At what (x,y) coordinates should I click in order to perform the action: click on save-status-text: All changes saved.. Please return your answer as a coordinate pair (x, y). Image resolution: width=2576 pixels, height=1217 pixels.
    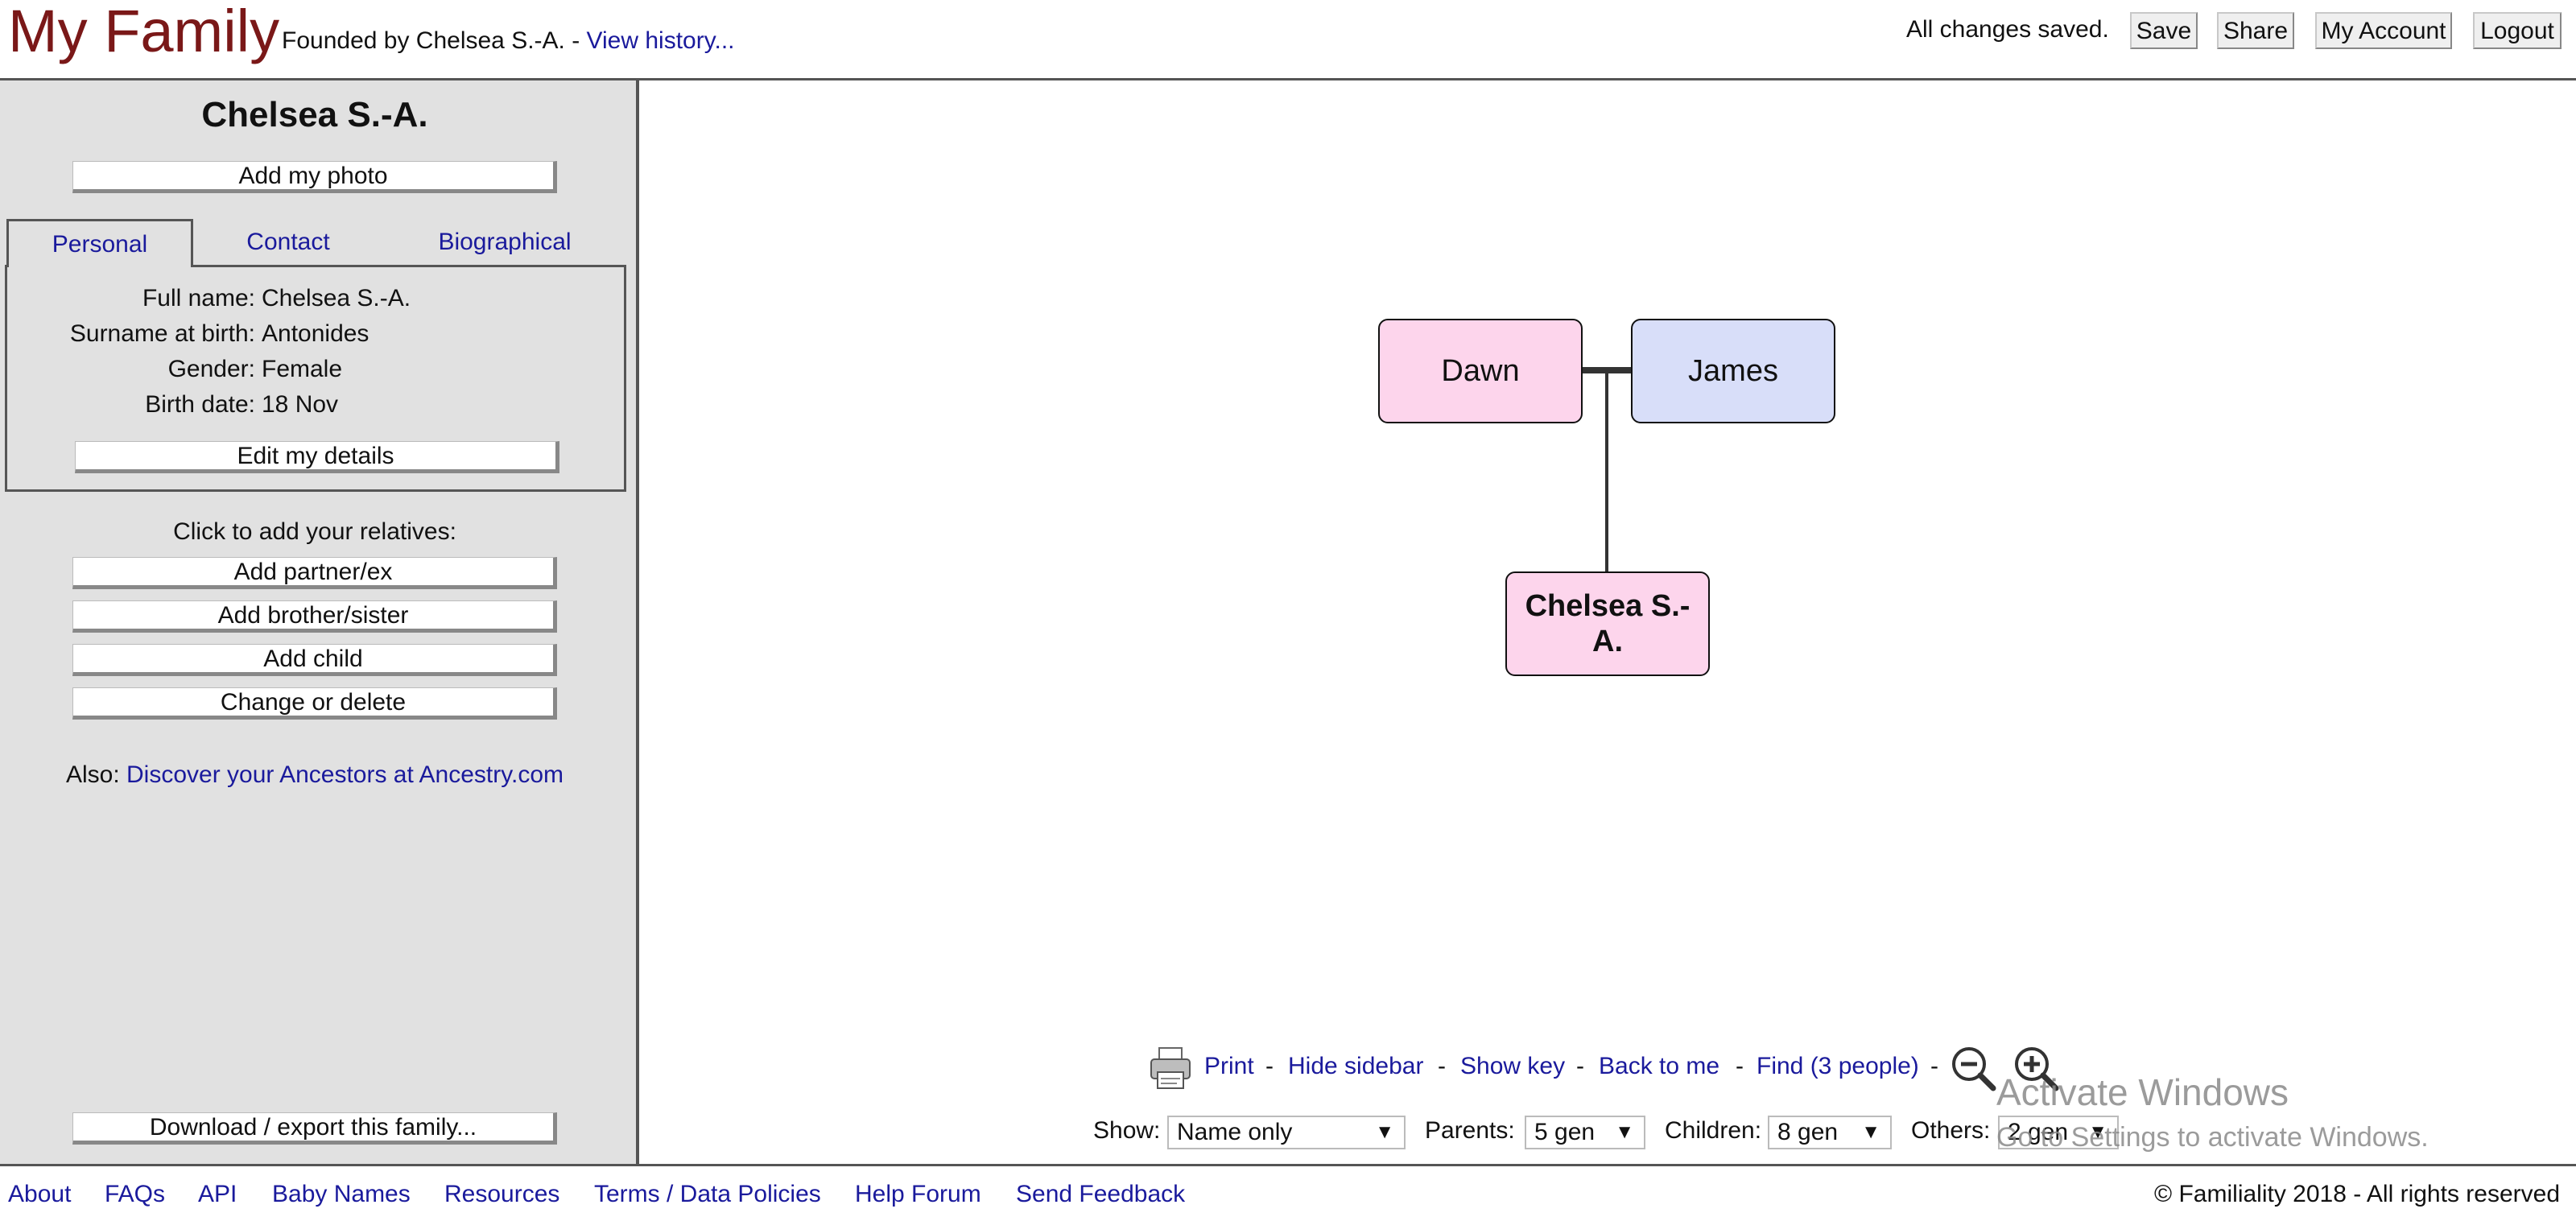
    Looking at the image, I should click on (2008, 29).